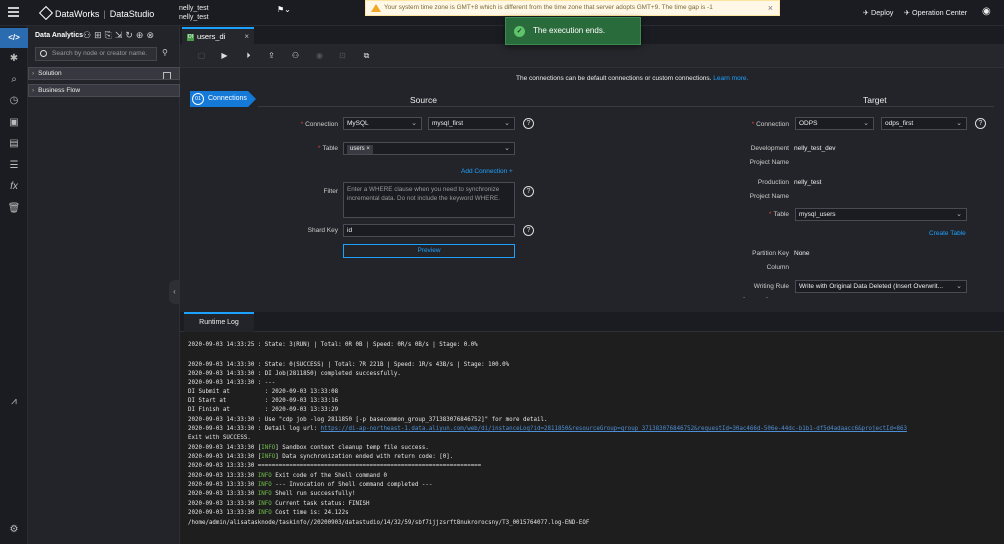 The width and height of the screenshot is (1004, 544). What do you see at coordinates (46, 13) in the screenshot?
I see `dataworks-logo-icon` at bounding box center [46, 13].